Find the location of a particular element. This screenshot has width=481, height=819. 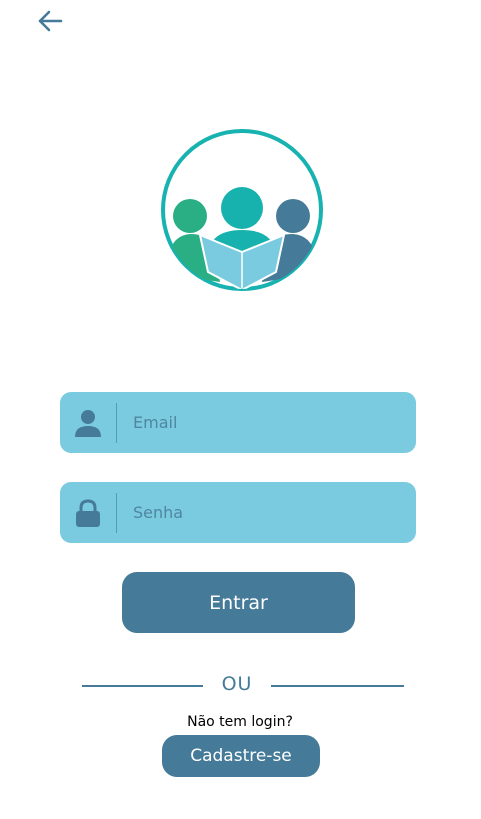

signup-button: Cadastre-se is located at coordinates (241, 756).